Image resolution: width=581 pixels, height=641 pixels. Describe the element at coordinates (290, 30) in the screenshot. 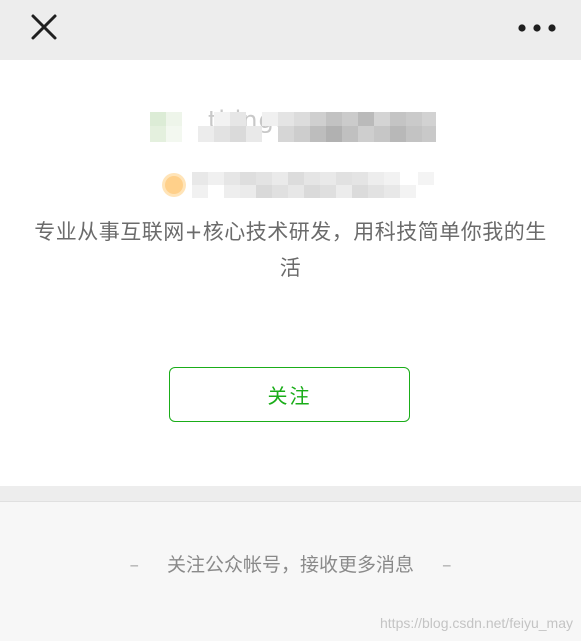

I see `top-navigation-bar` at that location.